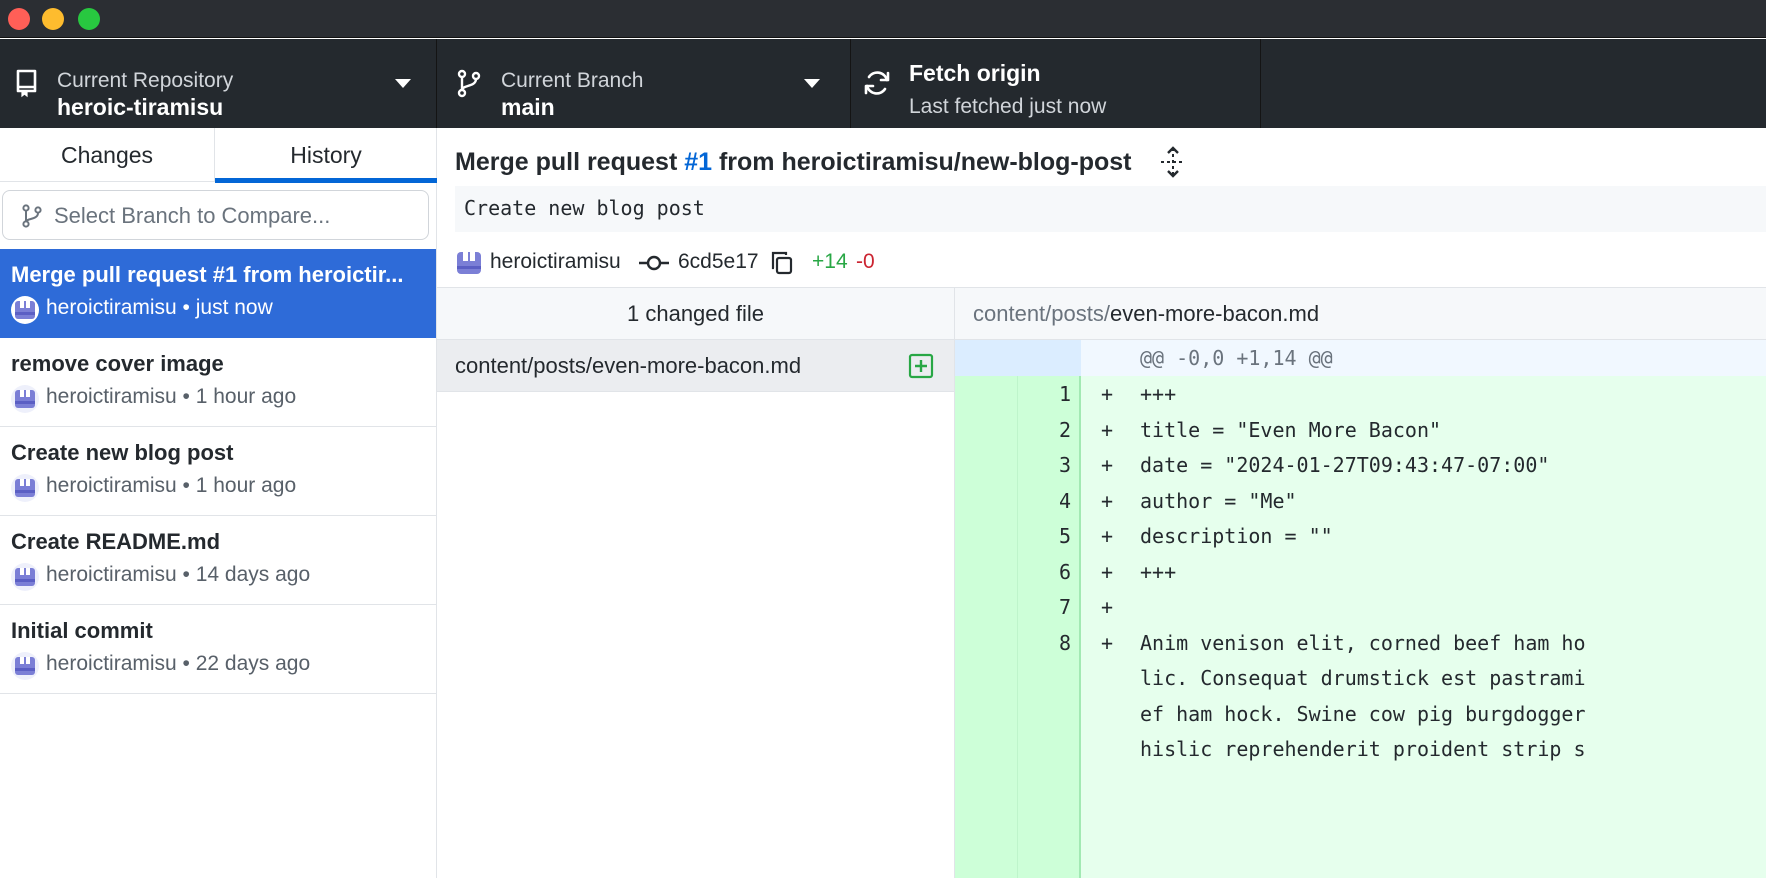 This screenshot has height=878, width=1766. What do you see at coordinates (1110, 209) in the screenshot?
I see `commit-description: Create new blog post` at bounding box center [1110, 209].